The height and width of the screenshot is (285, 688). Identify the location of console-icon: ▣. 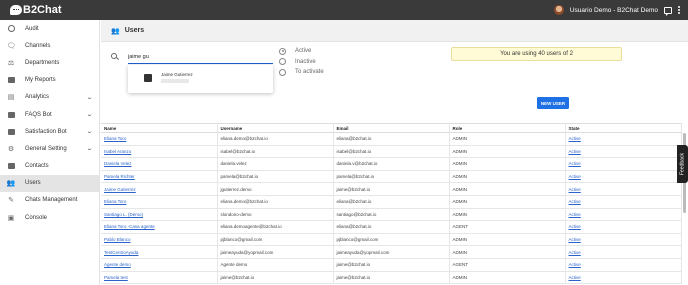
(11, 218).